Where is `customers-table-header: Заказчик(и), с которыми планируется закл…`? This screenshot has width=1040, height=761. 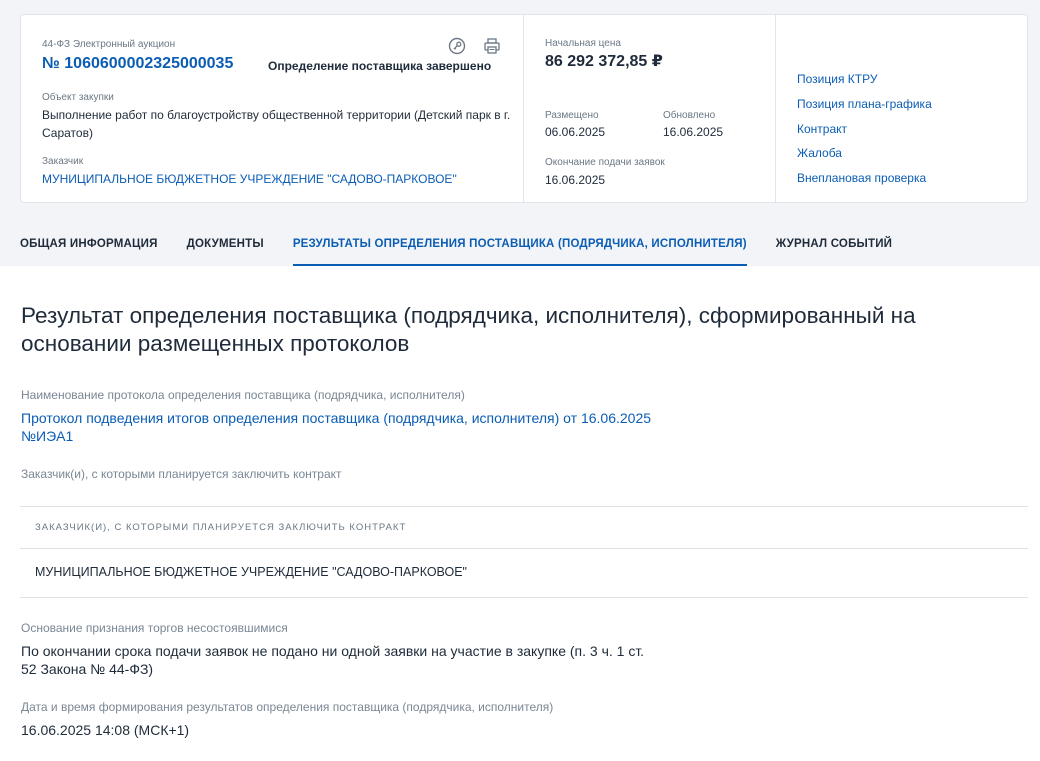 customers-table-header: Заказчик(и), с которыми планируется закл… is located at coordinates (524, 527).